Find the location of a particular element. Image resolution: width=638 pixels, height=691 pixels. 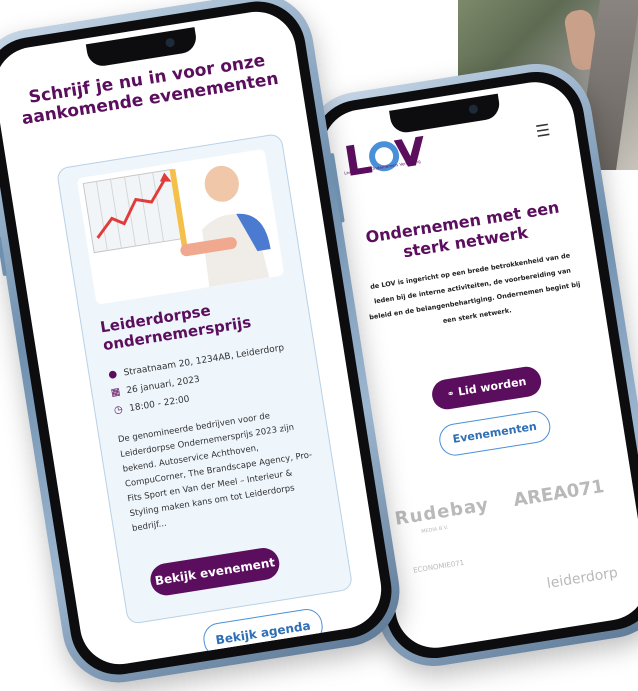

lov-logo is located at coordinates (385, 155).